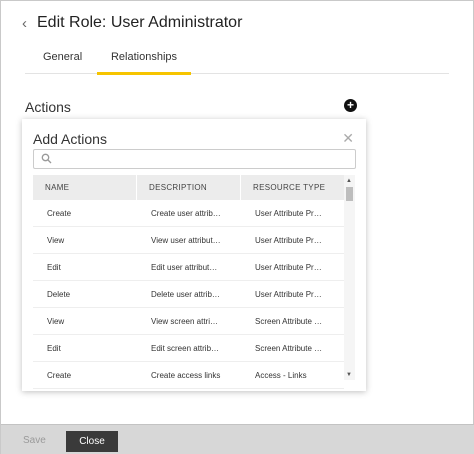 The image size is (474, 454). Describe the element at coordinates (348, 138) in the screenshot. I see `close-icon: ✕` at that location.